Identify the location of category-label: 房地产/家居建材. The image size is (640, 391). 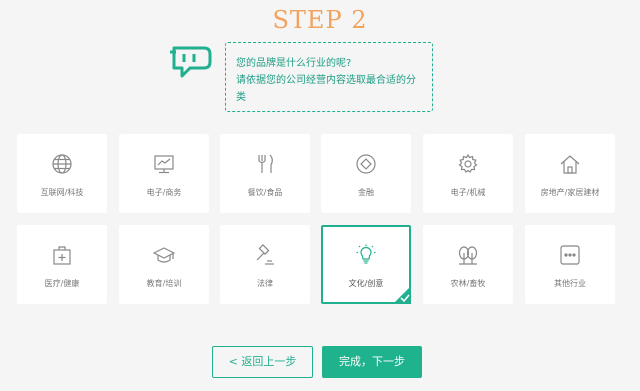
(570, 192).